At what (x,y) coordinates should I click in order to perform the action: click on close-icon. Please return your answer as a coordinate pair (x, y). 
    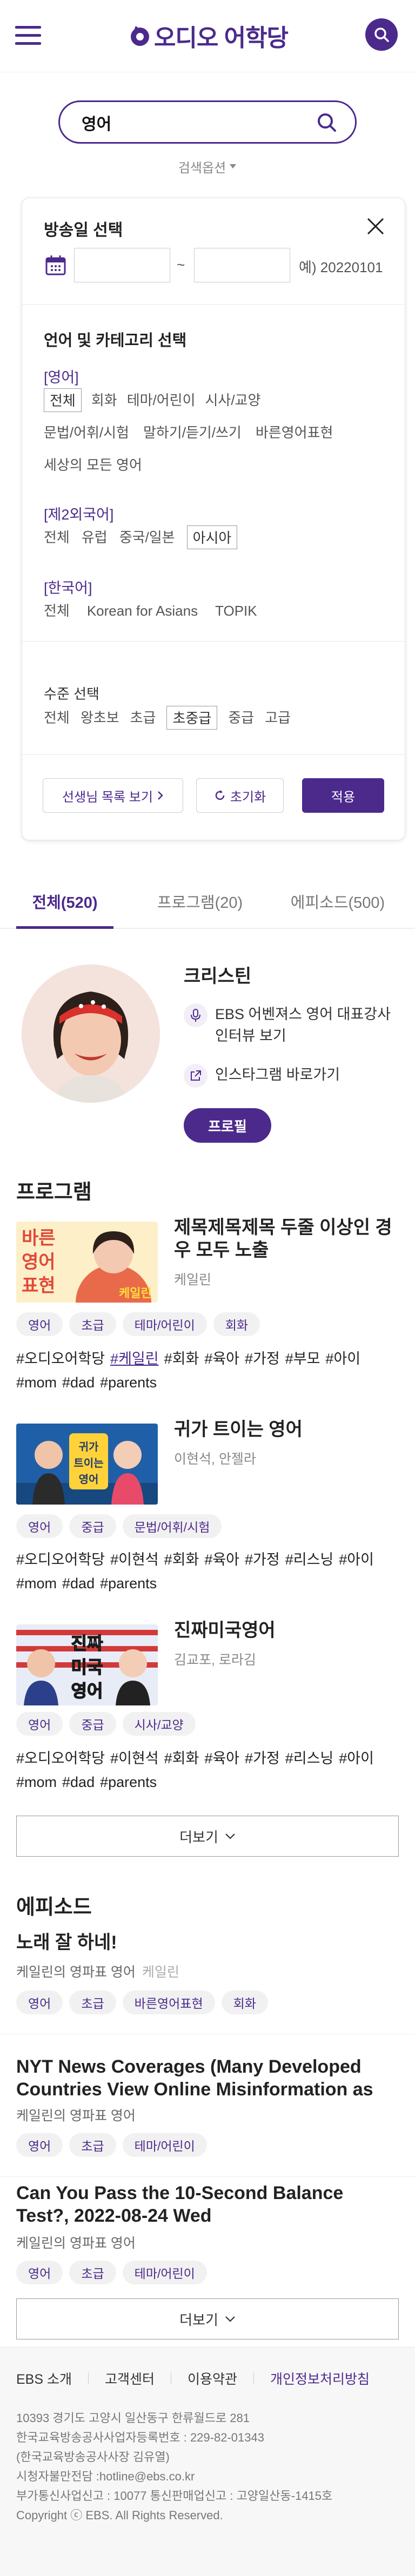
    Looking at the image, I should click on (376, 226).